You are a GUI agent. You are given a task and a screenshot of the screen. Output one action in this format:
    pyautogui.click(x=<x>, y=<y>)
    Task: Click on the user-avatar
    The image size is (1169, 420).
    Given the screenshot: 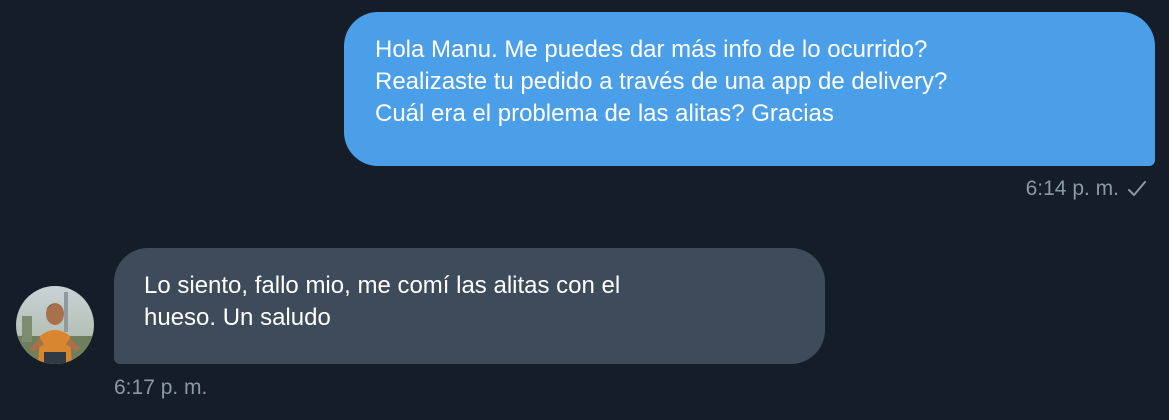 What is the action you would take?
    pyautogui.click(x=55, y=325)
    